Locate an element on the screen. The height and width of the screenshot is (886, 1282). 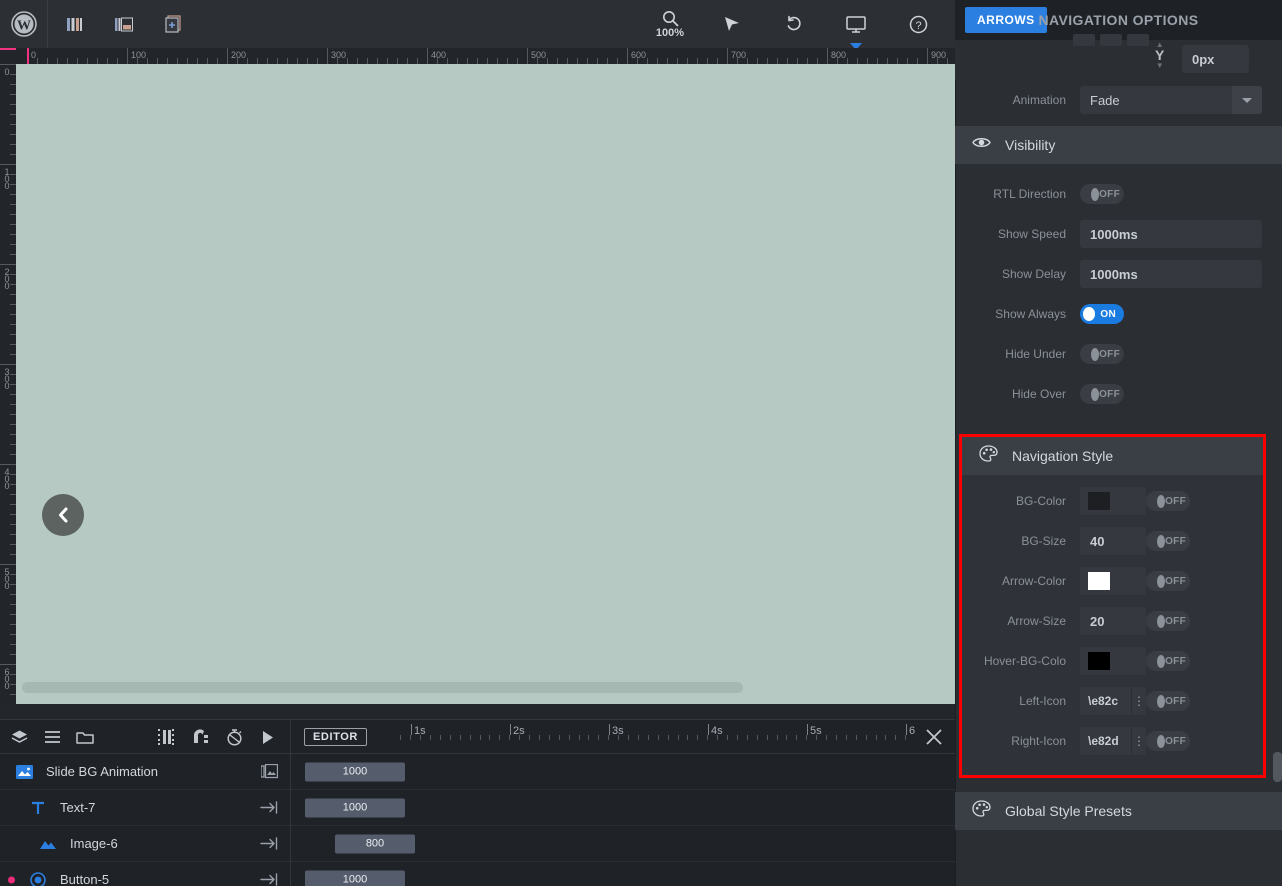
icon-input-right-icon: \e82d ⋮ is located at coordinates (1113, 741).